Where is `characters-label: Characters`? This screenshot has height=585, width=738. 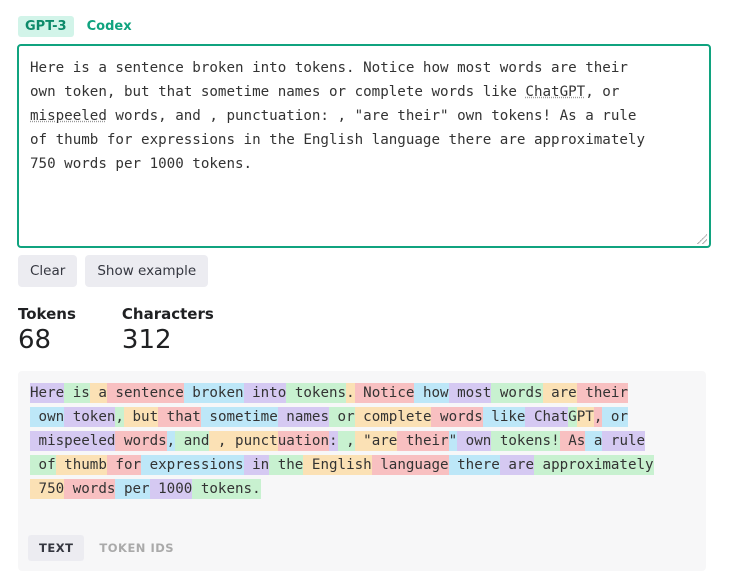
characters-label: Characters is located at coordinates (167, 314).